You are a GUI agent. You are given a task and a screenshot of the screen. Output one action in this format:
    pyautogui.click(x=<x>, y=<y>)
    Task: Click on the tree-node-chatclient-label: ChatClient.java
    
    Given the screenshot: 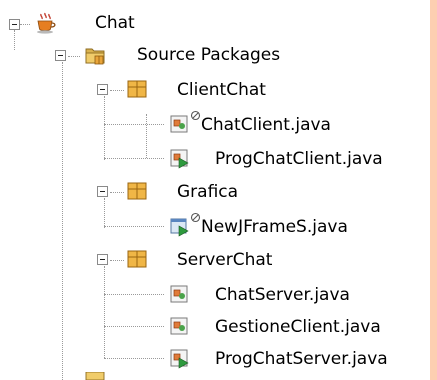 What is the action you would take?
    pyautogui.click(x=266, y=125)
    